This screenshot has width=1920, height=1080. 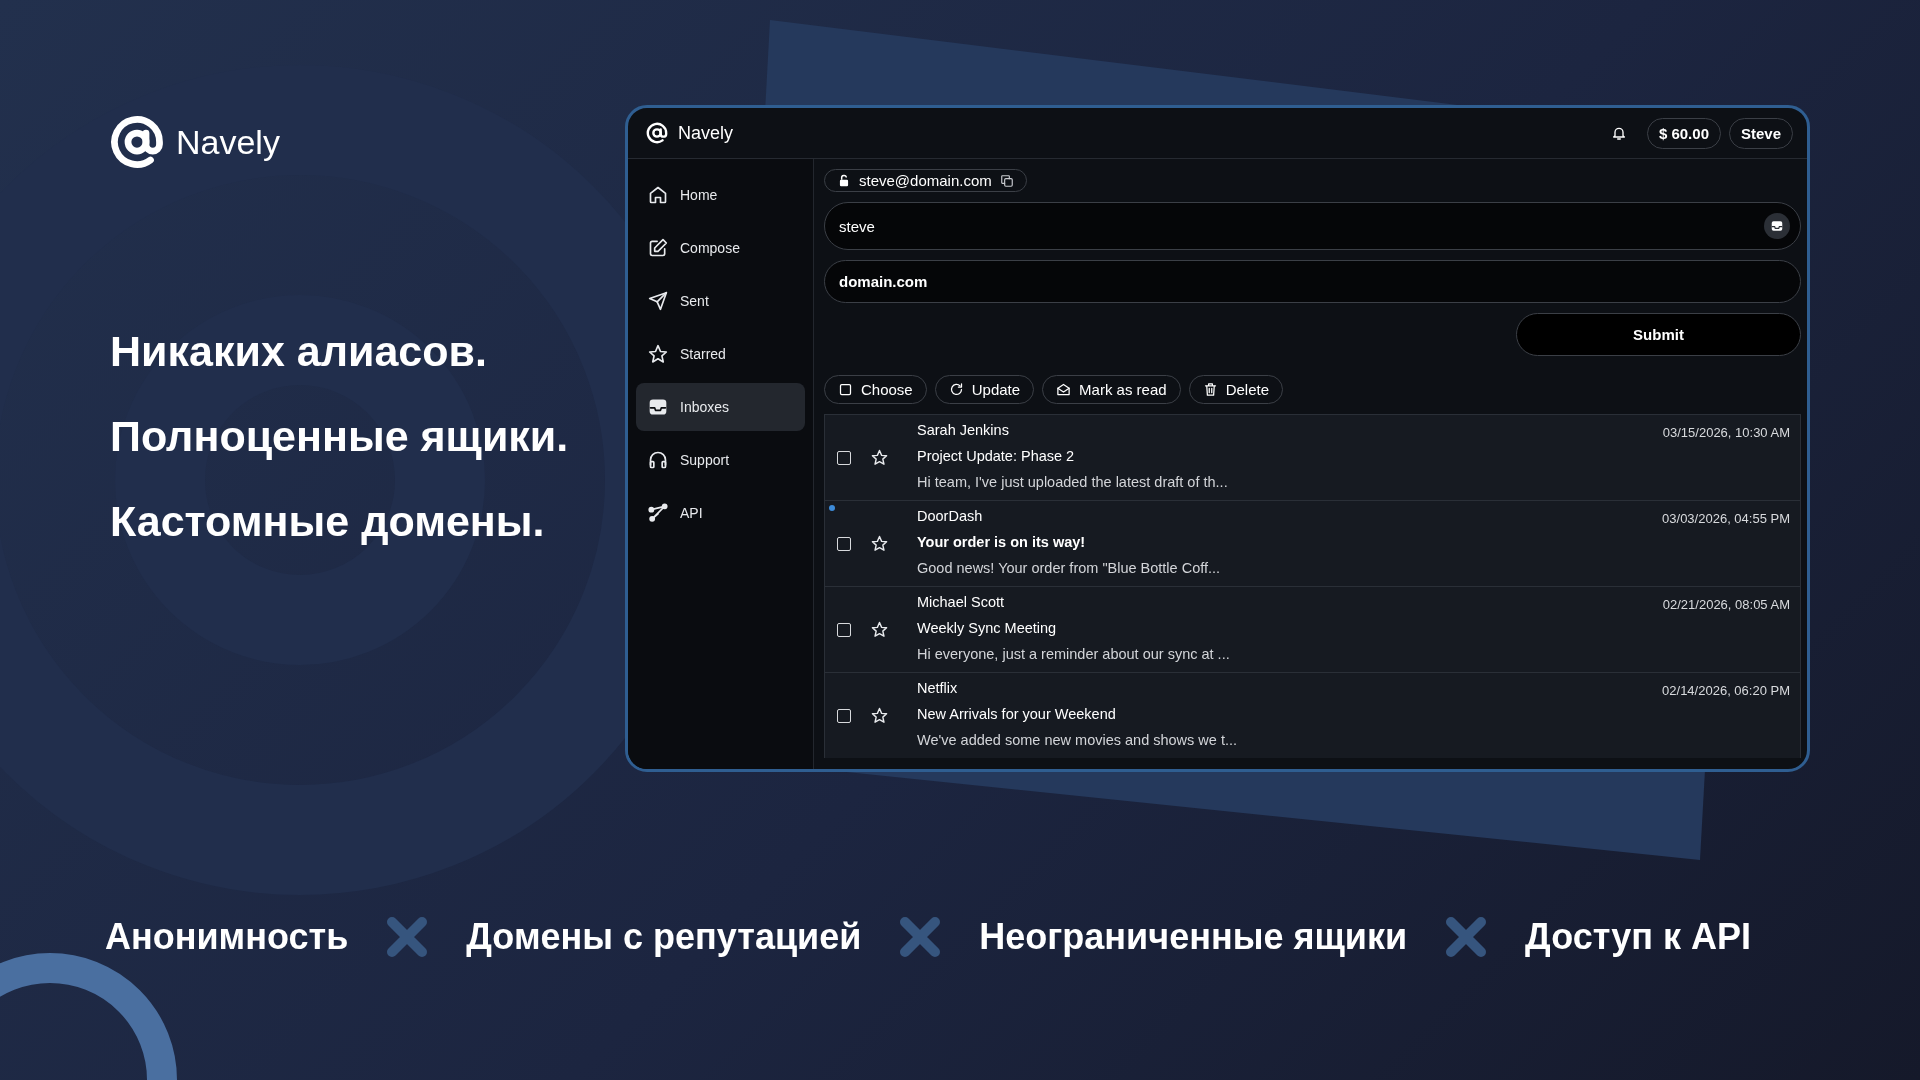 What do you see at coordinates (956, 389) in the screenshot?
I see `refresh-icon` at bounding box center [956, 389].